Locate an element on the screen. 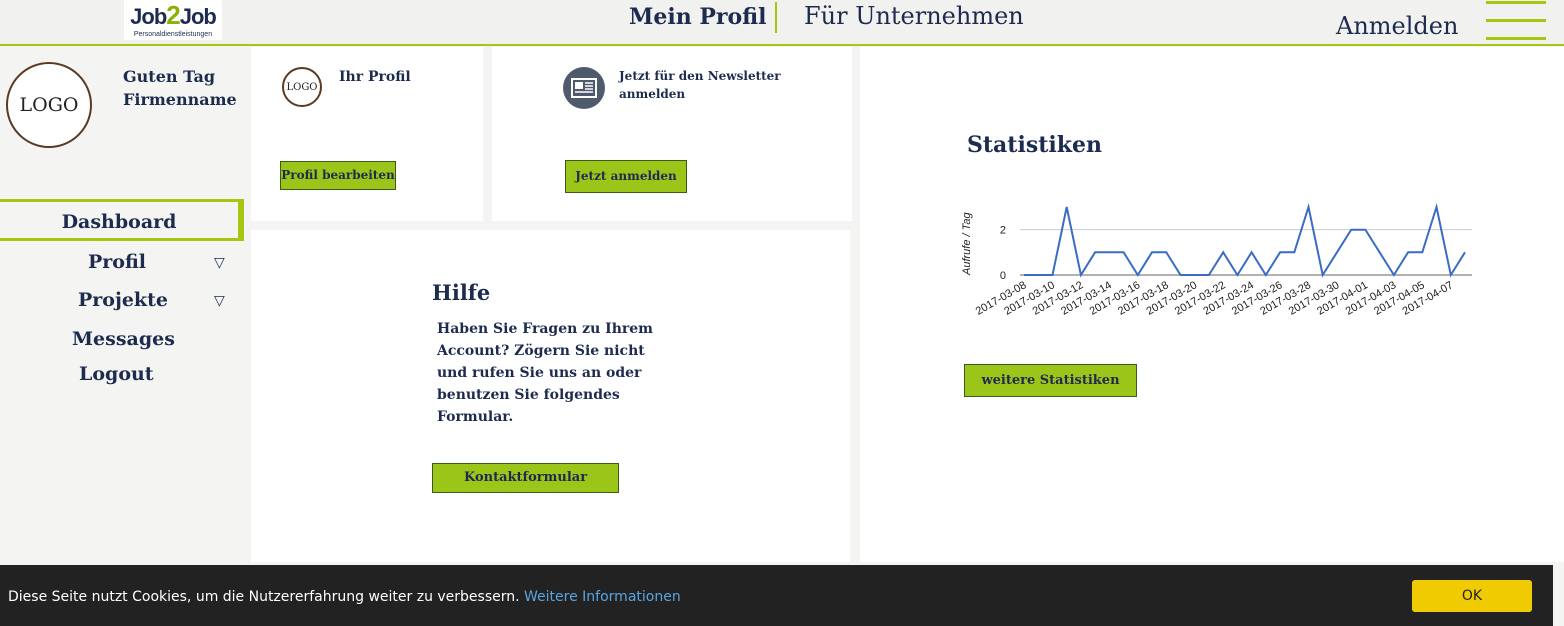 The image size is (1564, 626). sidebar-item-projekte: Projekte is located at coordinates (123, 300).